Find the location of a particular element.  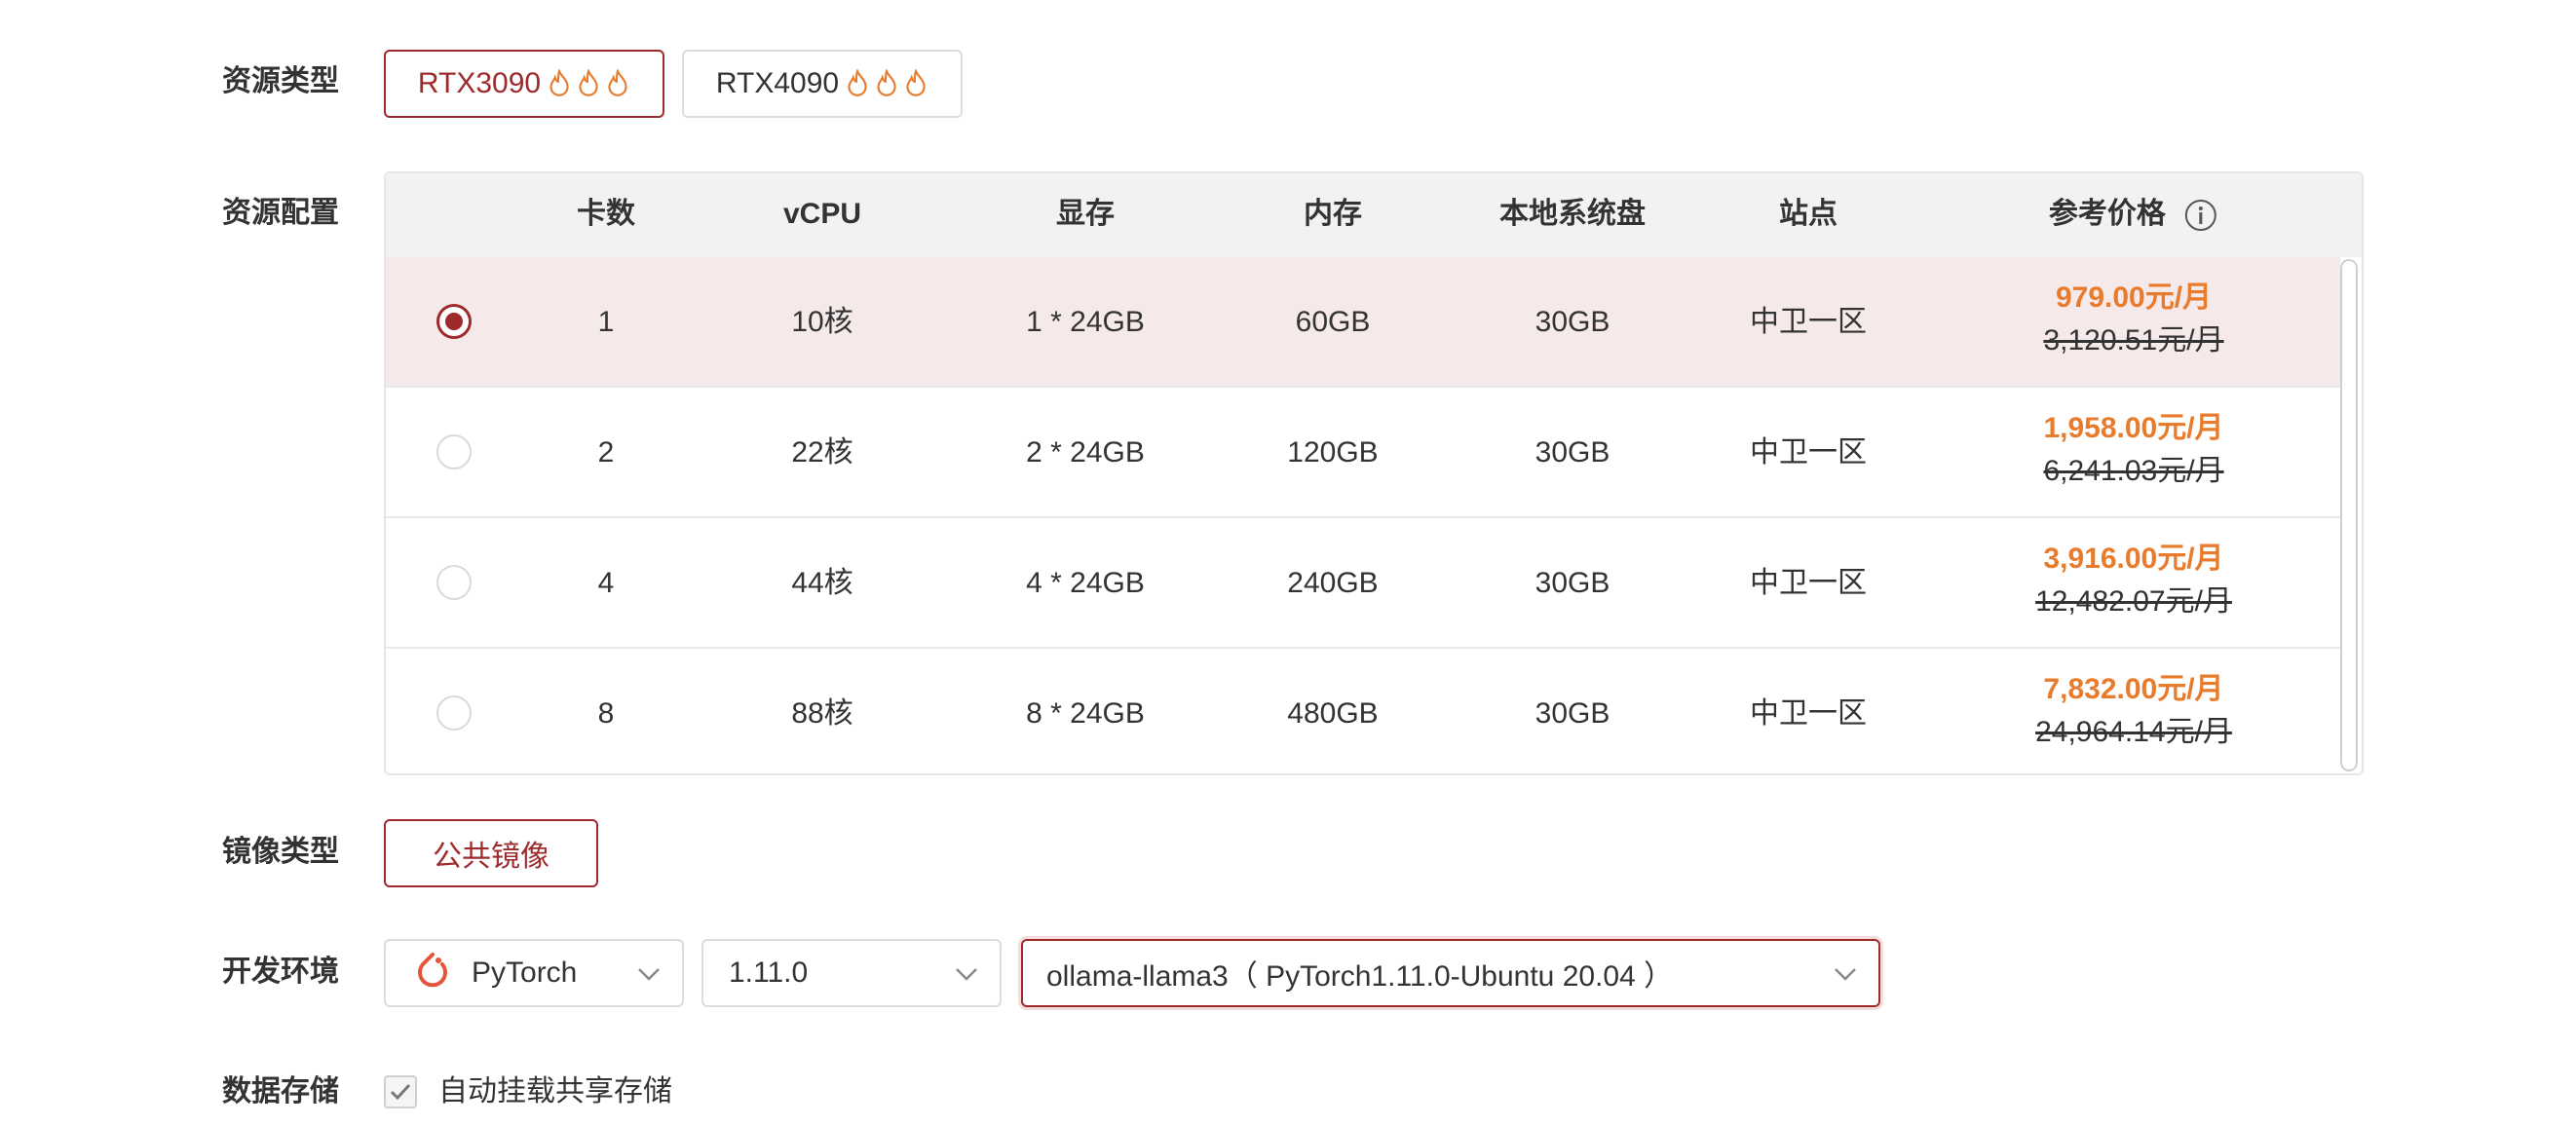

framework-select: PyTorch is located at coordinates (534, 973).